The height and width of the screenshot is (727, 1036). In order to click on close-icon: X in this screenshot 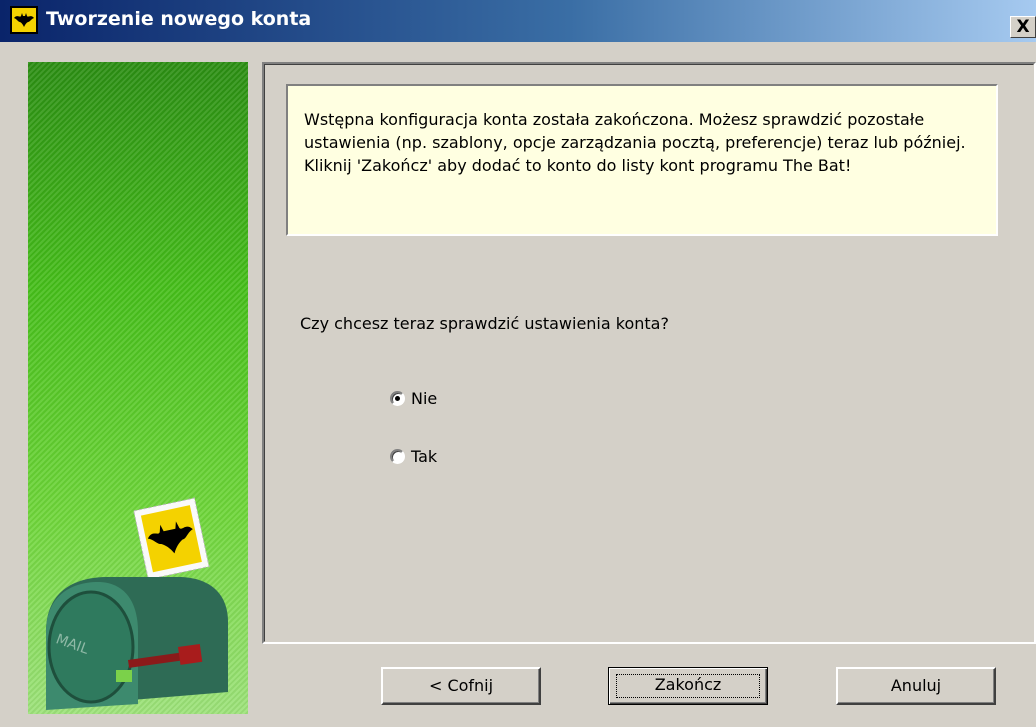, I will do `click(1023, 27)`.